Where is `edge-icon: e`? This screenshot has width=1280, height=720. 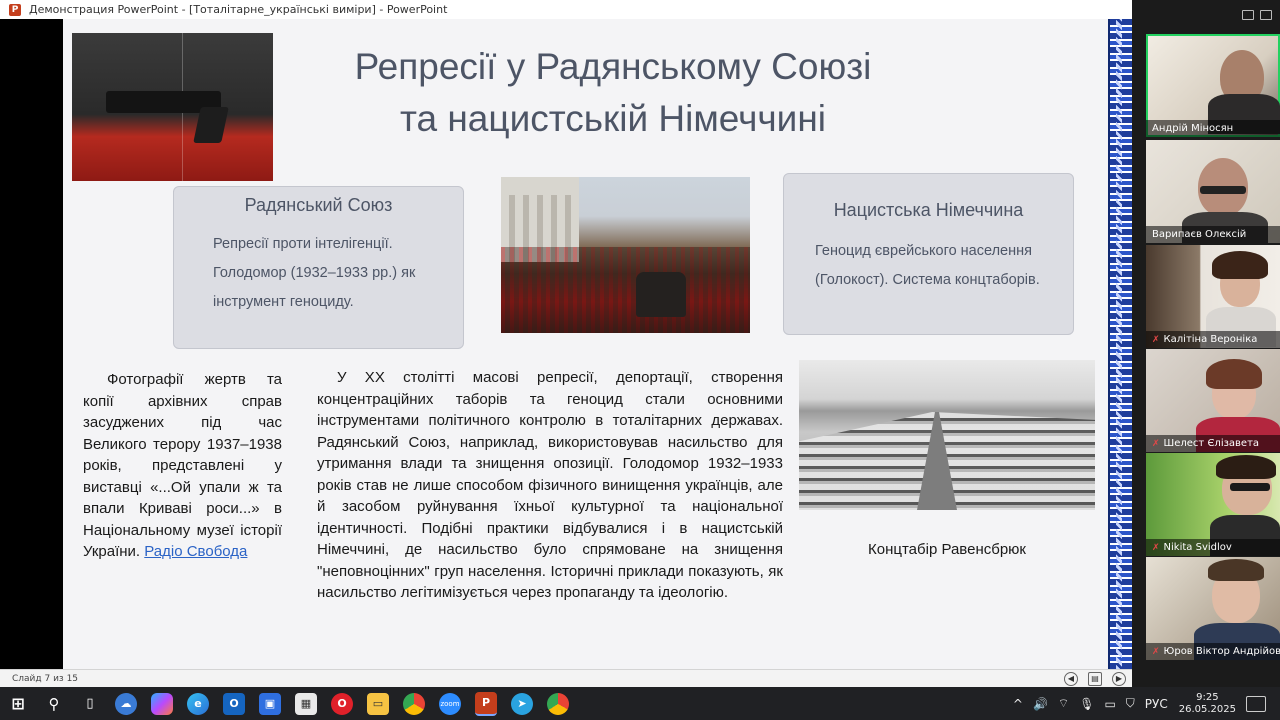
edge-icon: e is located at coordinates (198, 703).